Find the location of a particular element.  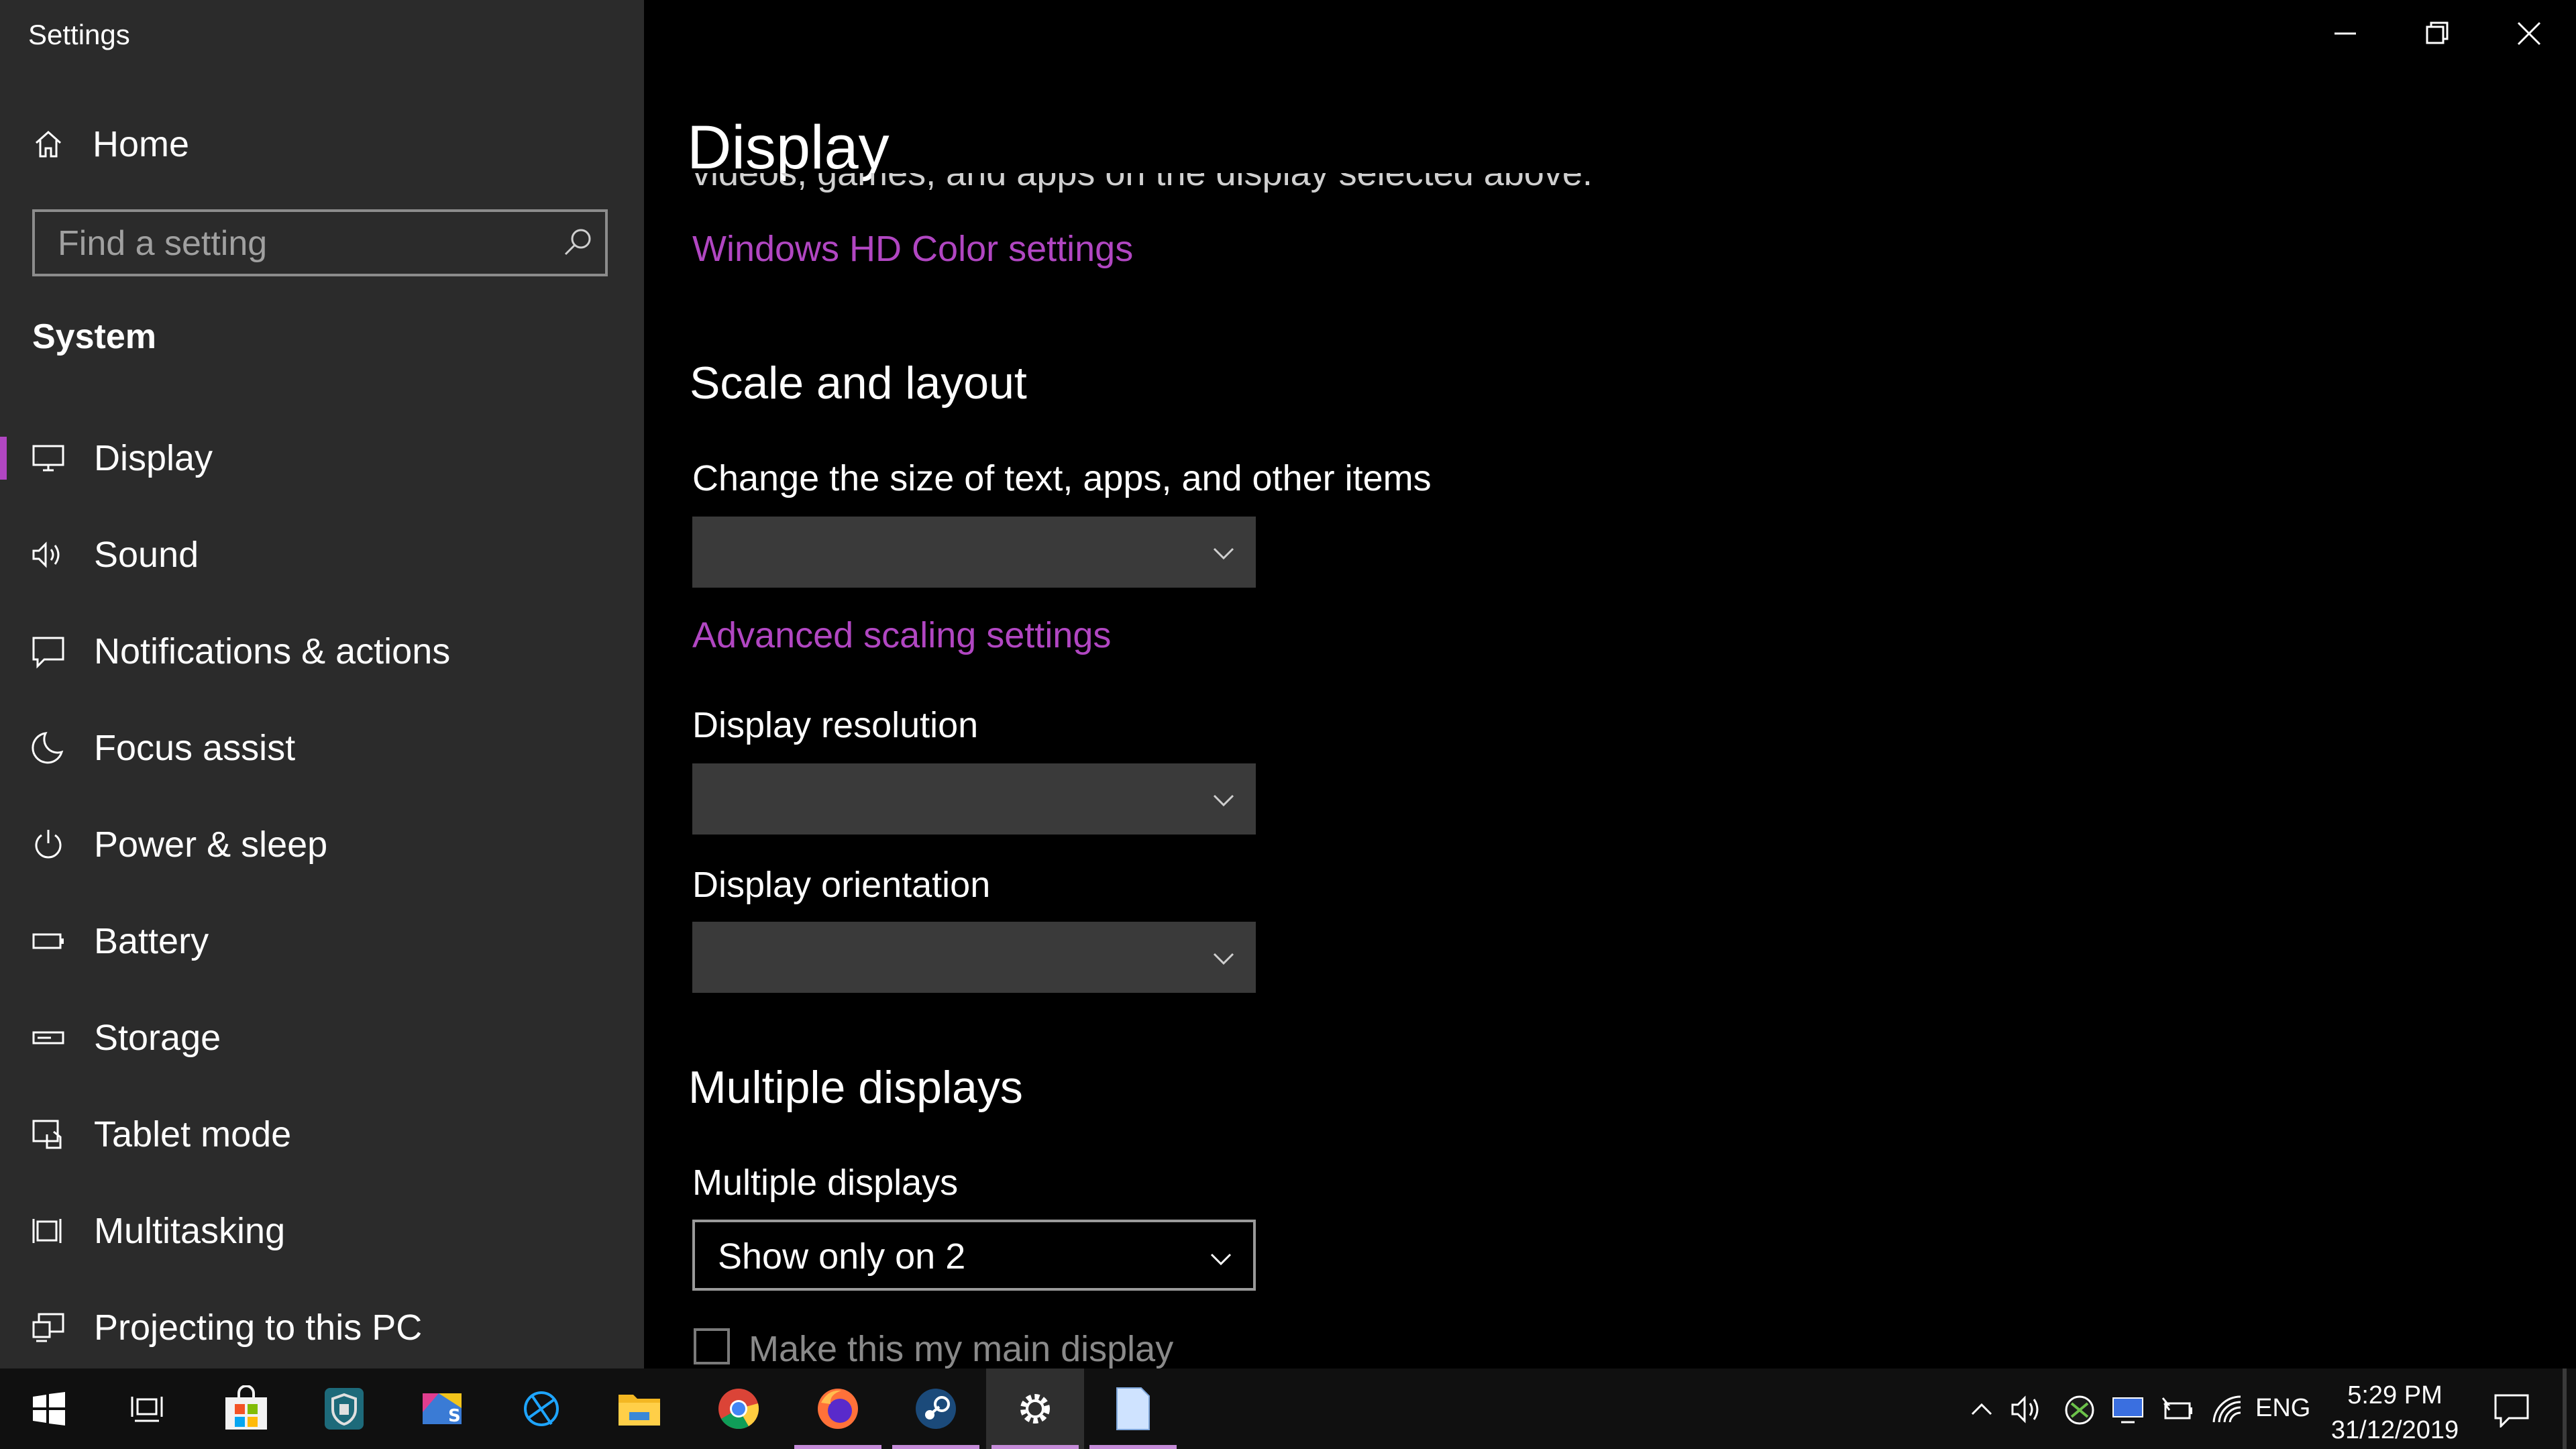

taskbar-firefox is located at coordinates (838, 1408).